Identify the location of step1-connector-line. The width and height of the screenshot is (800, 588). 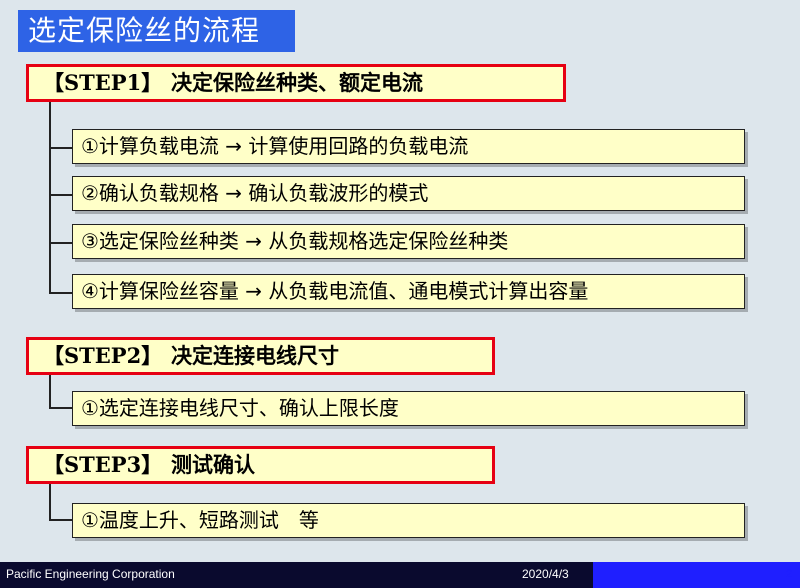
(50, 197).